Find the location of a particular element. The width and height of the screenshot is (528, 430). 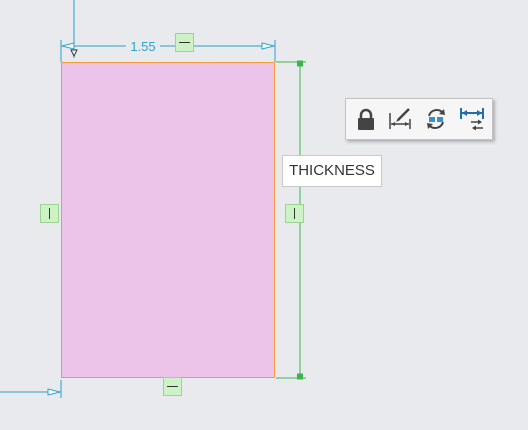

dimension-edit-icon is located at coordinates (400, 118).